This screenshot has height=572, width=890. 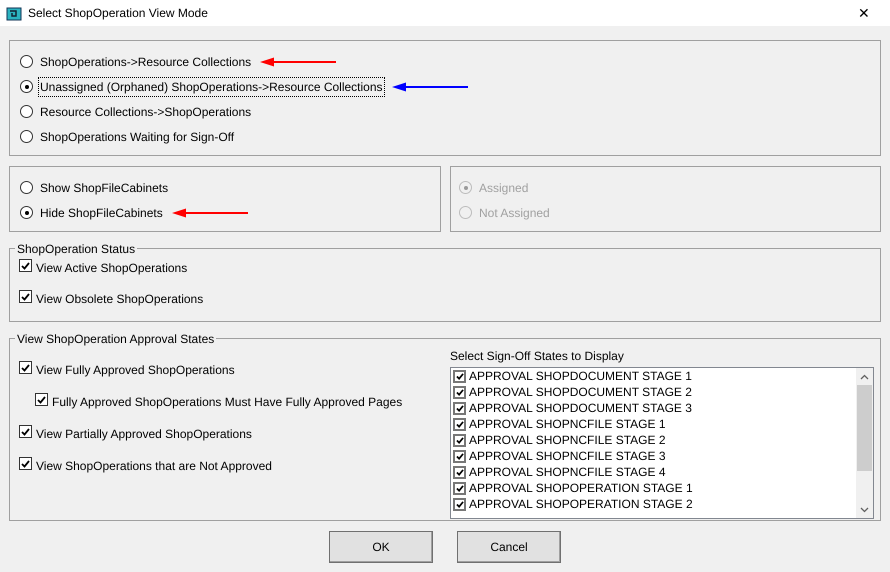 I want to click on checkbox-label: View ShopOperations that are Not Approved, so click(x=154, y=466).